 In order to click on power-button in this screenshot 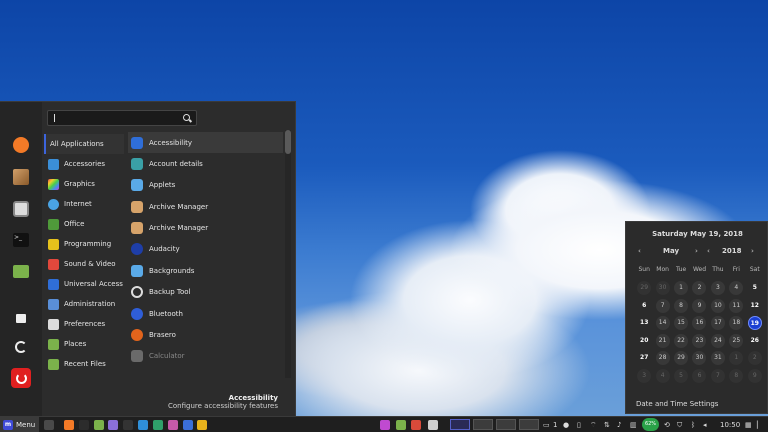, I will do `click(21, 378)`.